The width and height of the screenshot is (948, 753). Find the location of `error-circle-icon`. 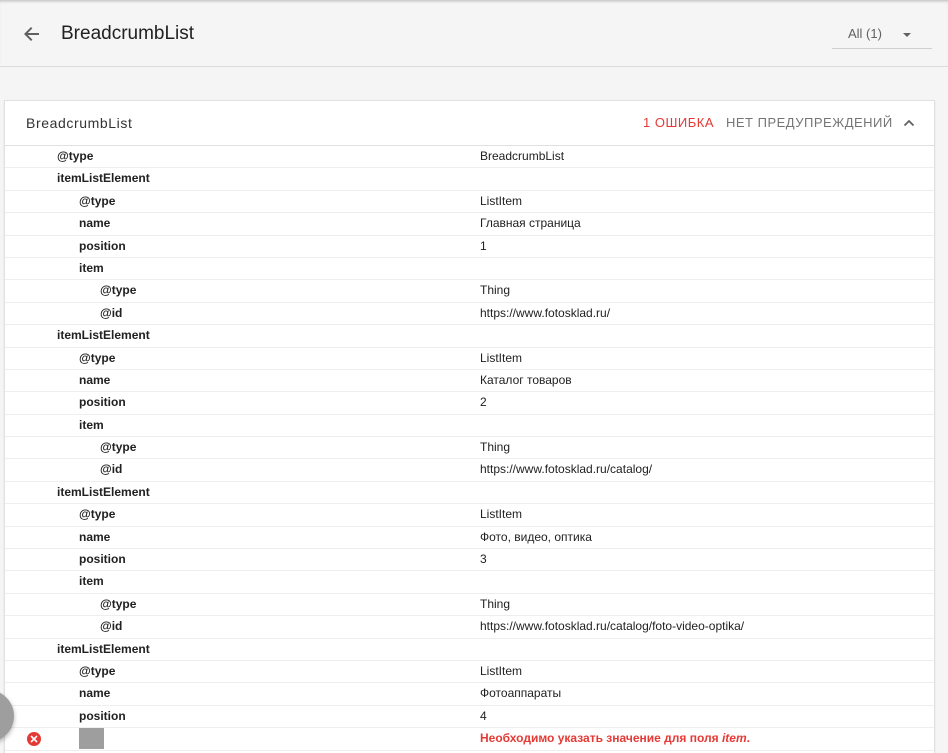

error-circle-icon is located at coordinates (34, 739).